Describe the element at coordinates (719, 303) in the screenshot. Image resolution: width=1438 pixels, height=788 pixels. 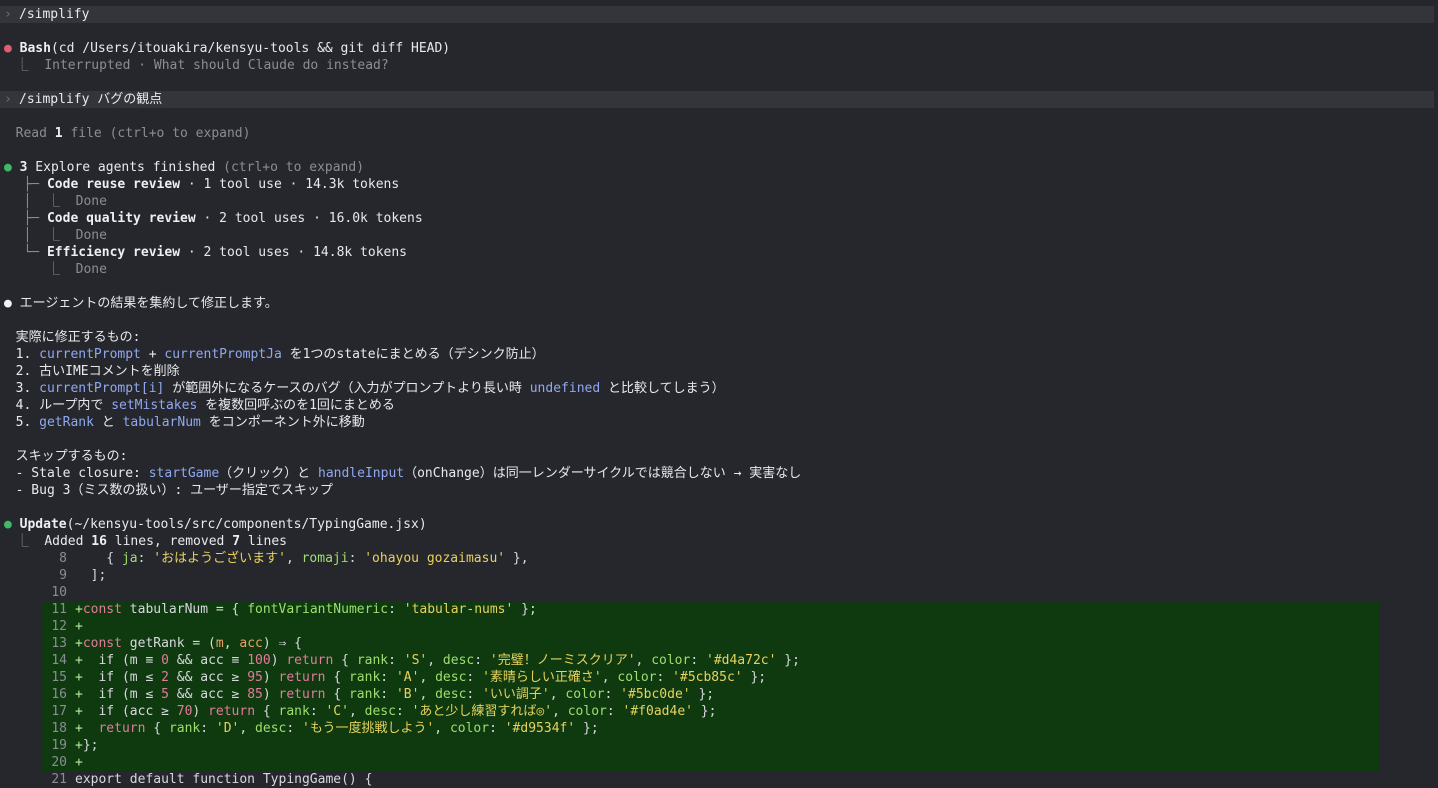
I see `assistant-message-intro: ● エージェントの結果を集約して修正します。` at that location.